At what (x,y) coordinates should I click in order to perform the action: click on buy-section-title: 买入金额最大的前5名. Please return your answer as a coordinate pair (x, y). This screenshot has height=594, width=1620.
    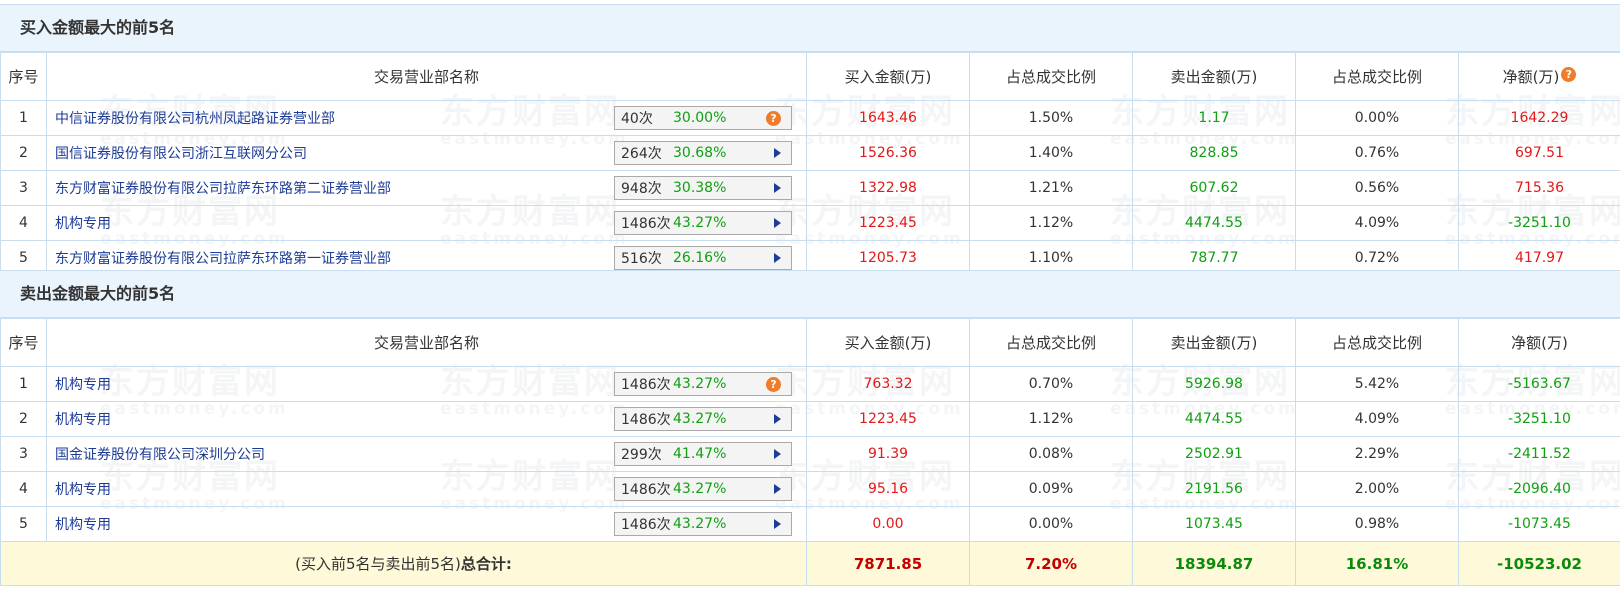
    Looking at the image, I should click on (810, 28).